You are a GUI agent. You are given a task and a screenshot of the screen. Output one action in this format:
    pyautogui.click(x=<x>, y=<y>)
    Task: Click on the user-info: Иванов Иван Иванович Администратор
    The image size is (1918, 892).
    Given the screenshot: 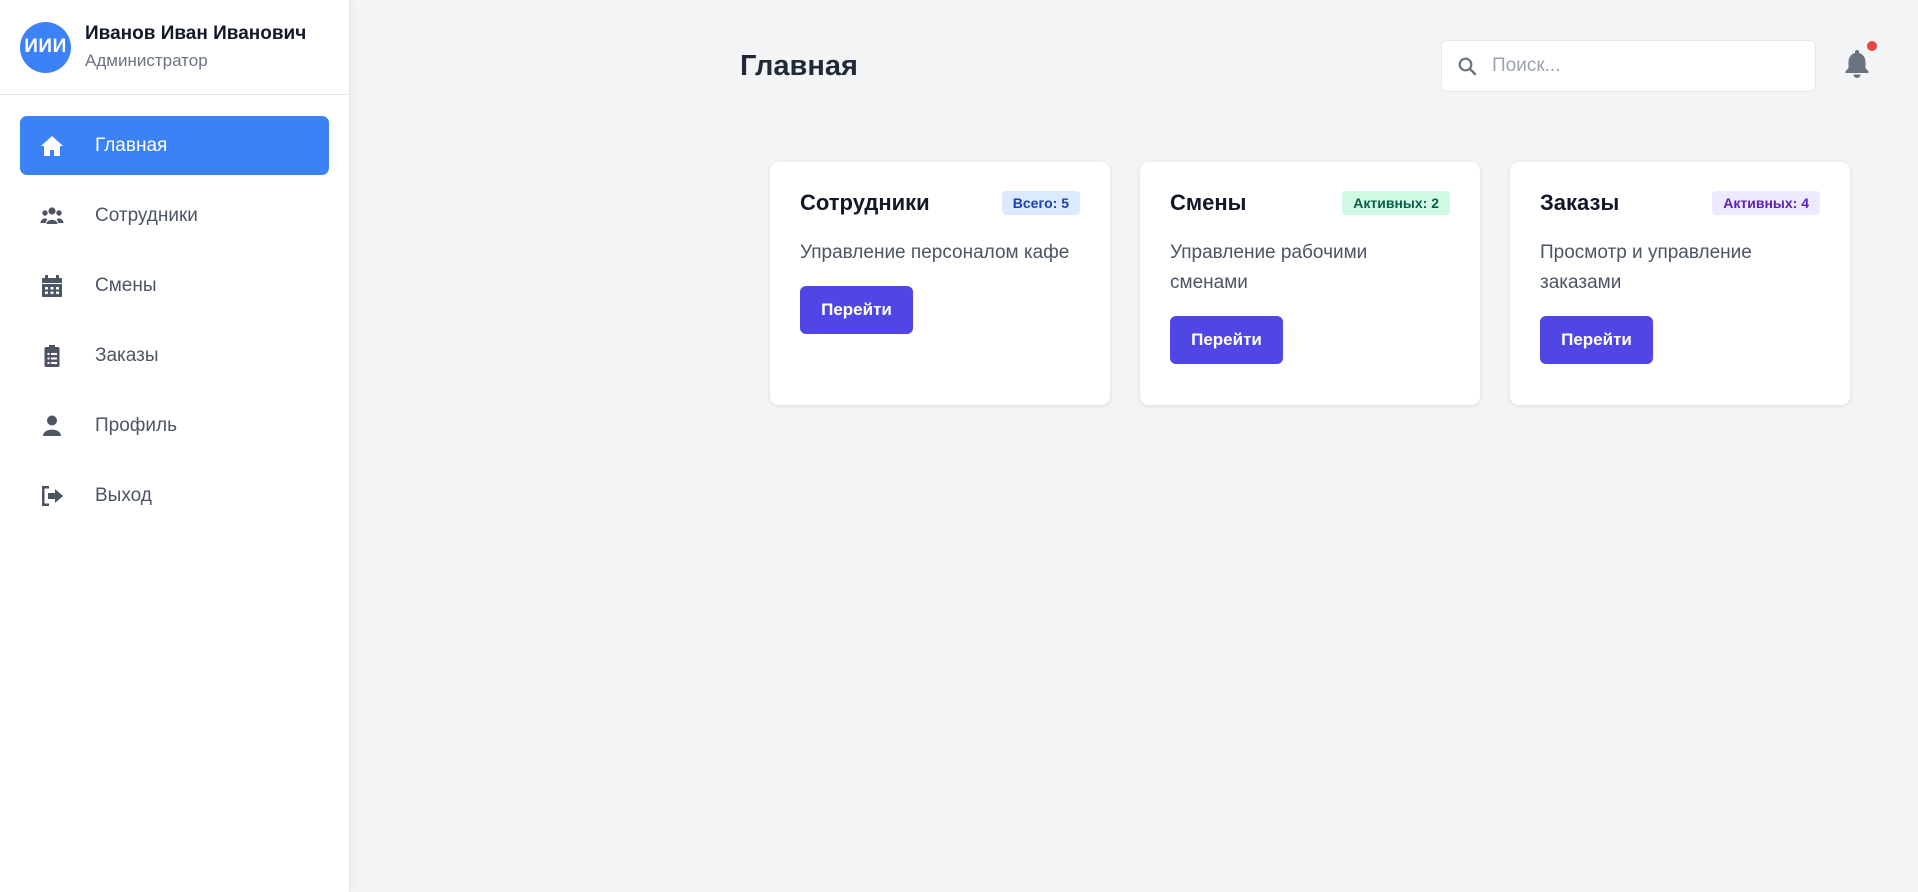 What is the action you would take?
    pyautogui.click(x=195, y=47)
    